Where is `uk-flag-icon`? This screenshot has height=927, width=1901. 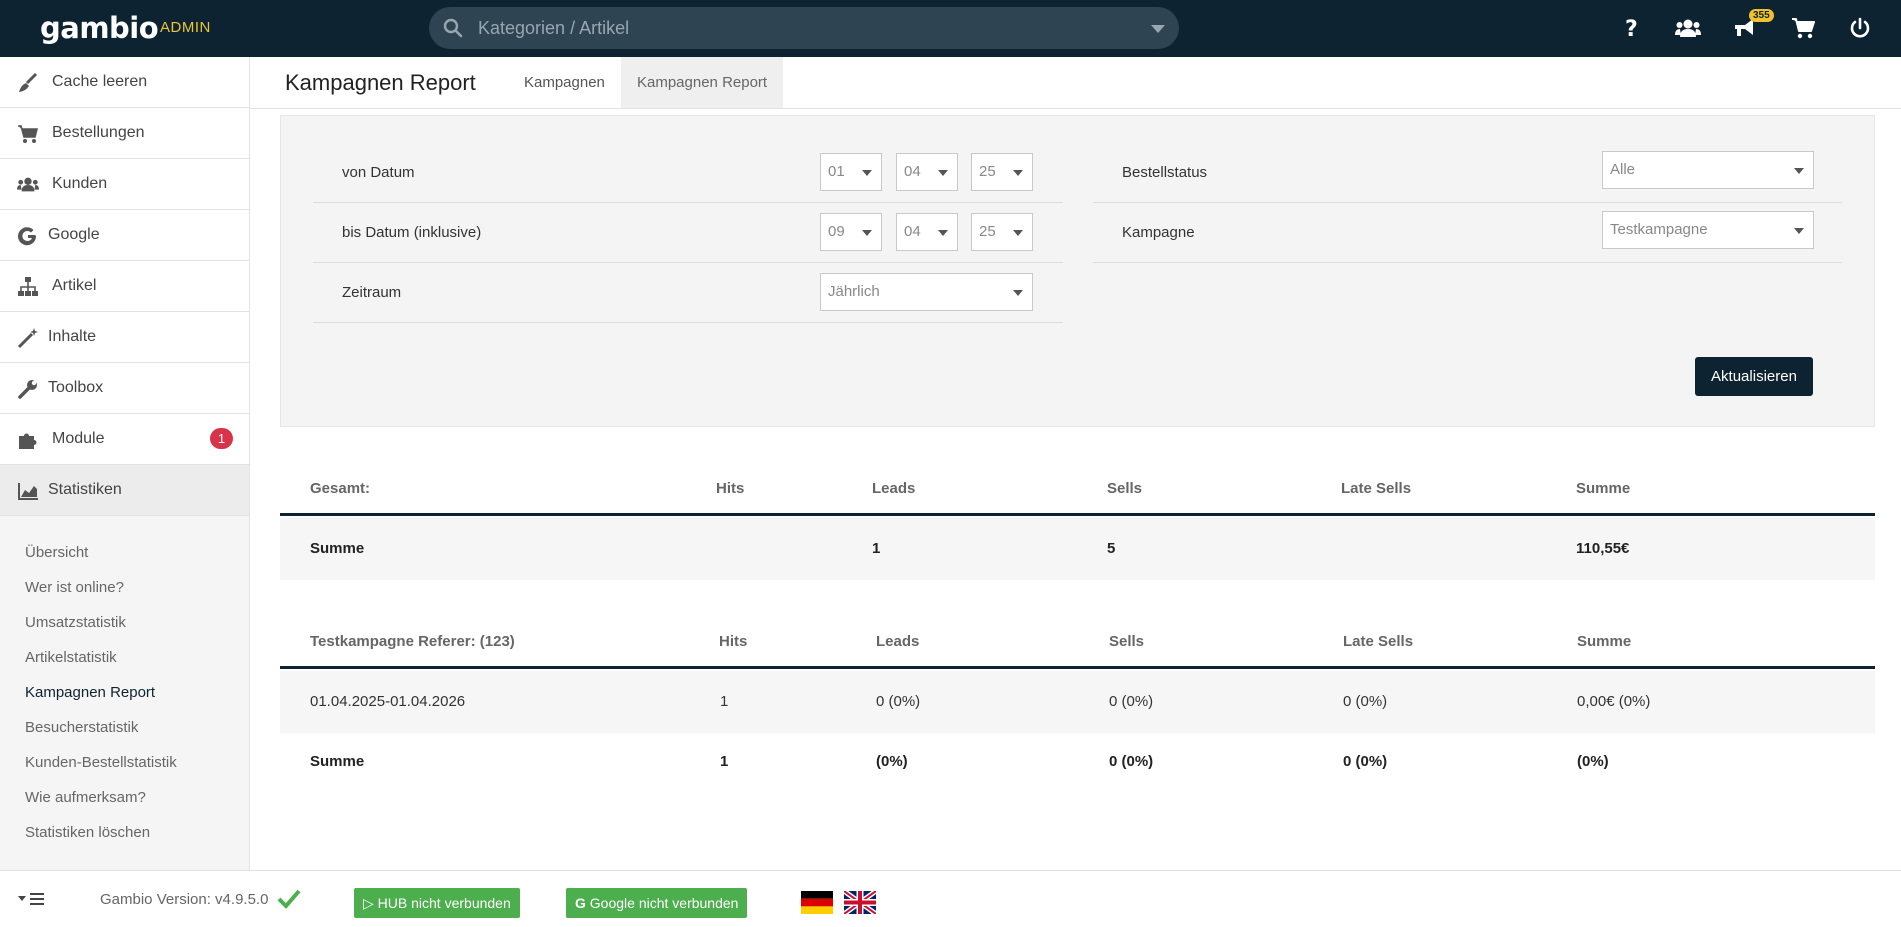
uk-flag-icon is located at coordinates (860, 902).